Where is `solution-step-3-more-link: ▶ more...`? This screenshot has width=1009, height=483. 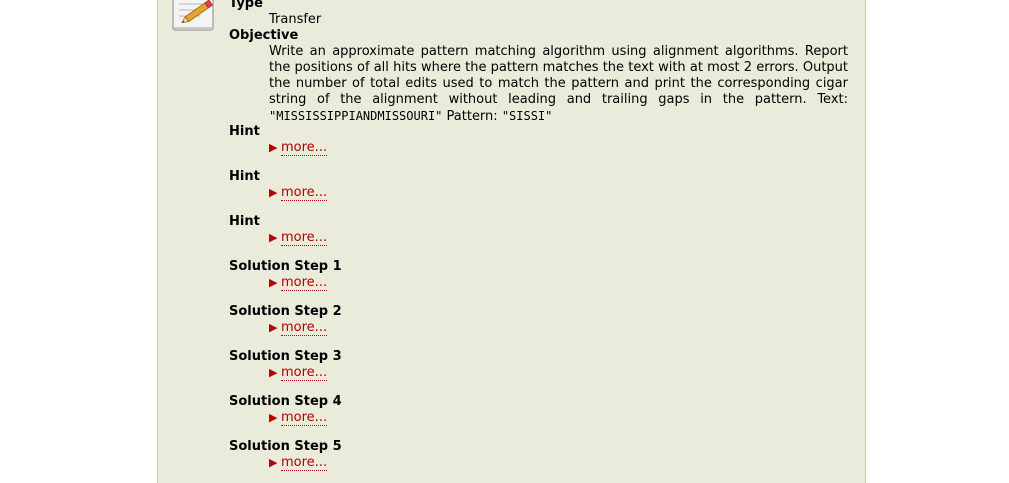 solution-step-3-more-link: ▶ more... is located at coordinates (298, 373).